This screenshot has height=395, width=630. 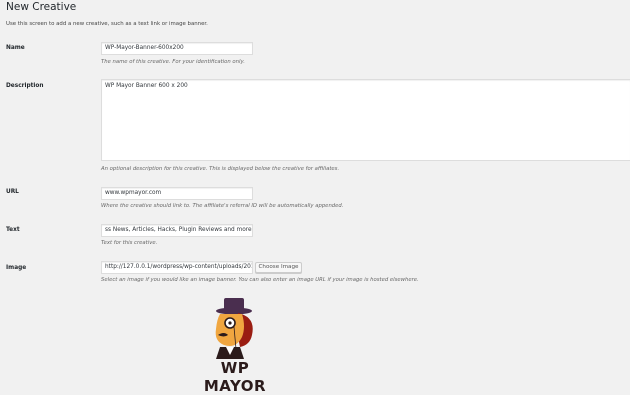 I want to click on url-input: www.wpmayor.com, so click(x=177, y=193).